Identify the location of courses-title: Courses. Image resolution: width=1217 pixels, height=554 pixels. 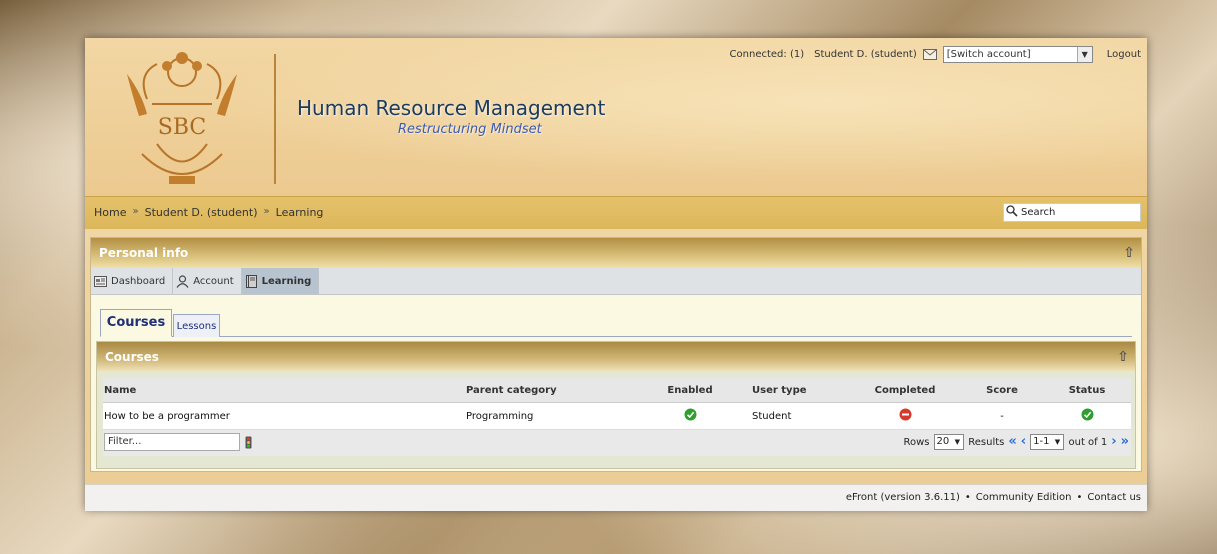
(132, 357).